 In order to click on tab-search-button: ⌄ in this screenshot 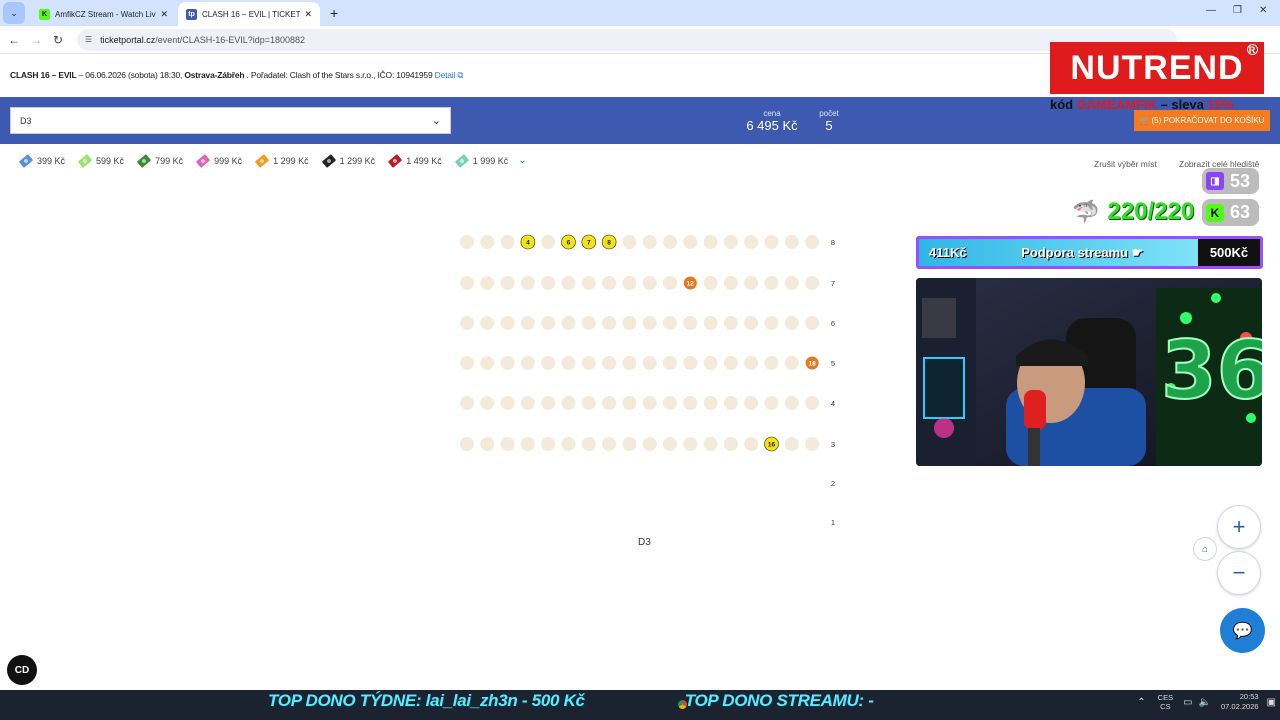, I will do `click(14, 13)`.